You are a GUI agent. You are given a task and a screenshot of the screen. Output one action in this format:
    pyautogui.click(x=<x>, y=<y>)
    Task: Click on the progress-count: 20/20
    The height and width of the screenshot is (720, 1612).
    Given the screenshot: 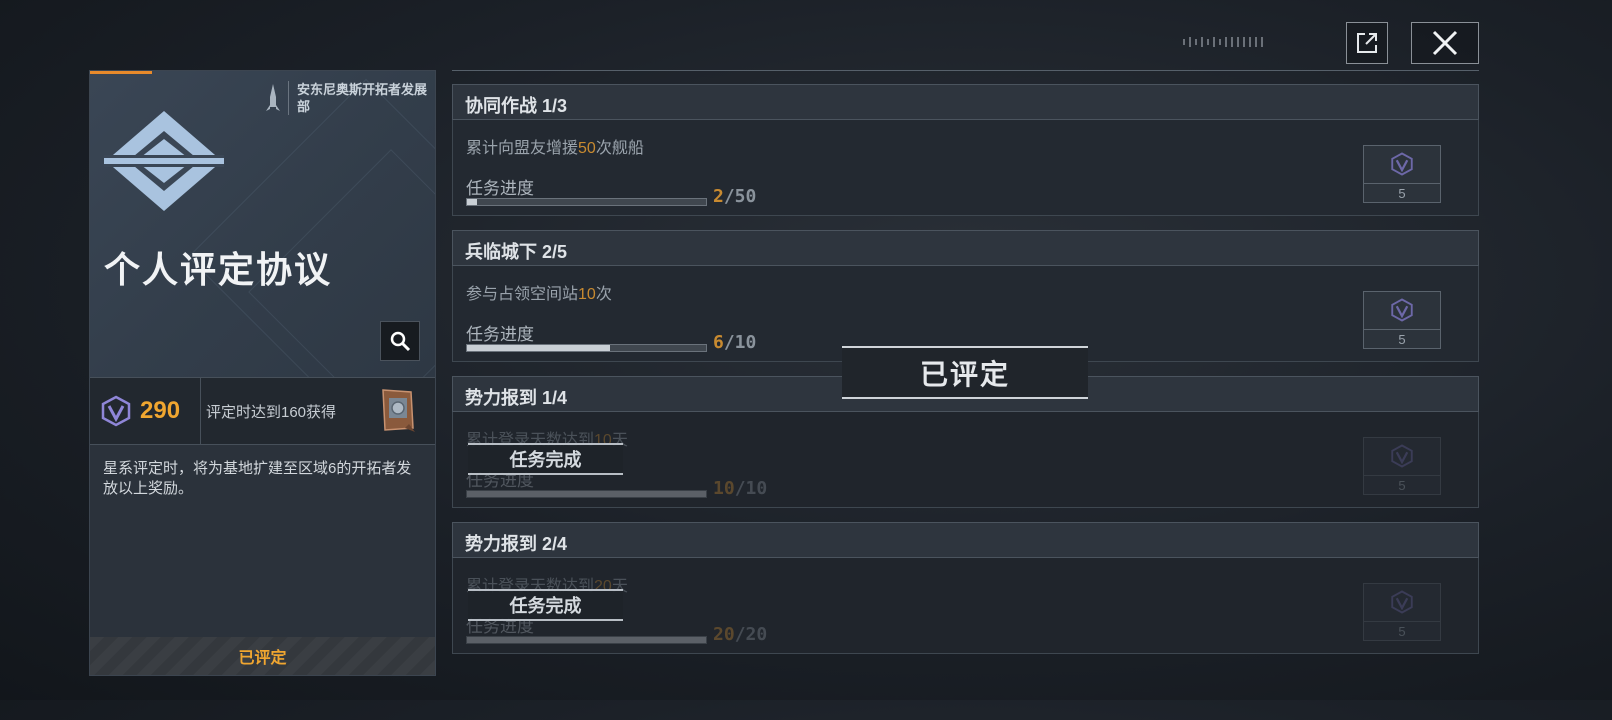 What is the action you would take?
    pyautogui.click(x=740, y=634)
    